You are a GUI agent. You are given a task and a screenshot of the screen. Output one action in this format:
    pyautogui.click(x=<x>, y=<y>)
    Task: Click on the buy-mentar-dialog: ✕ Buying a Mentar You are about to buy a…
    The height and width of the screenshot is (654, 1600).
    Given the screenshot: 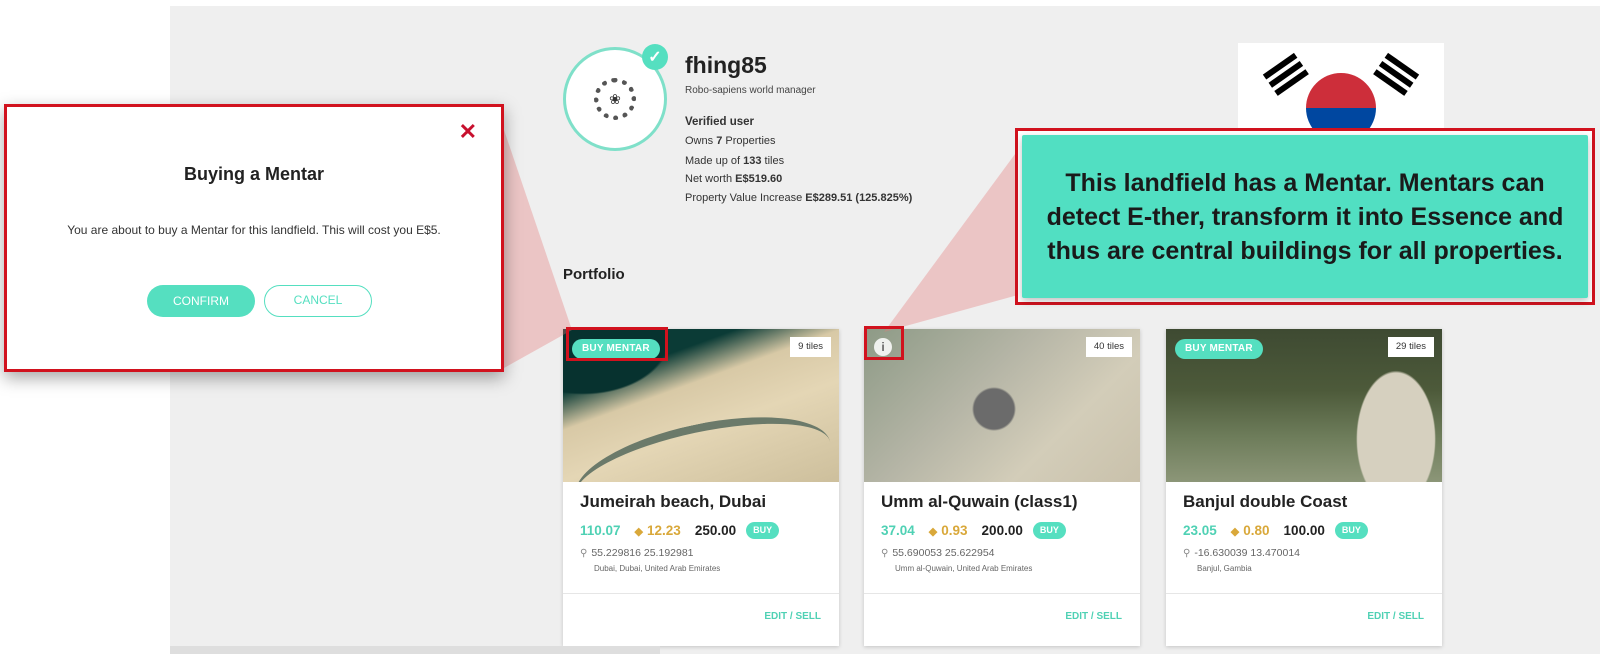 What is the action you would take?
    pyautogui.click(x=254, y=238)
    